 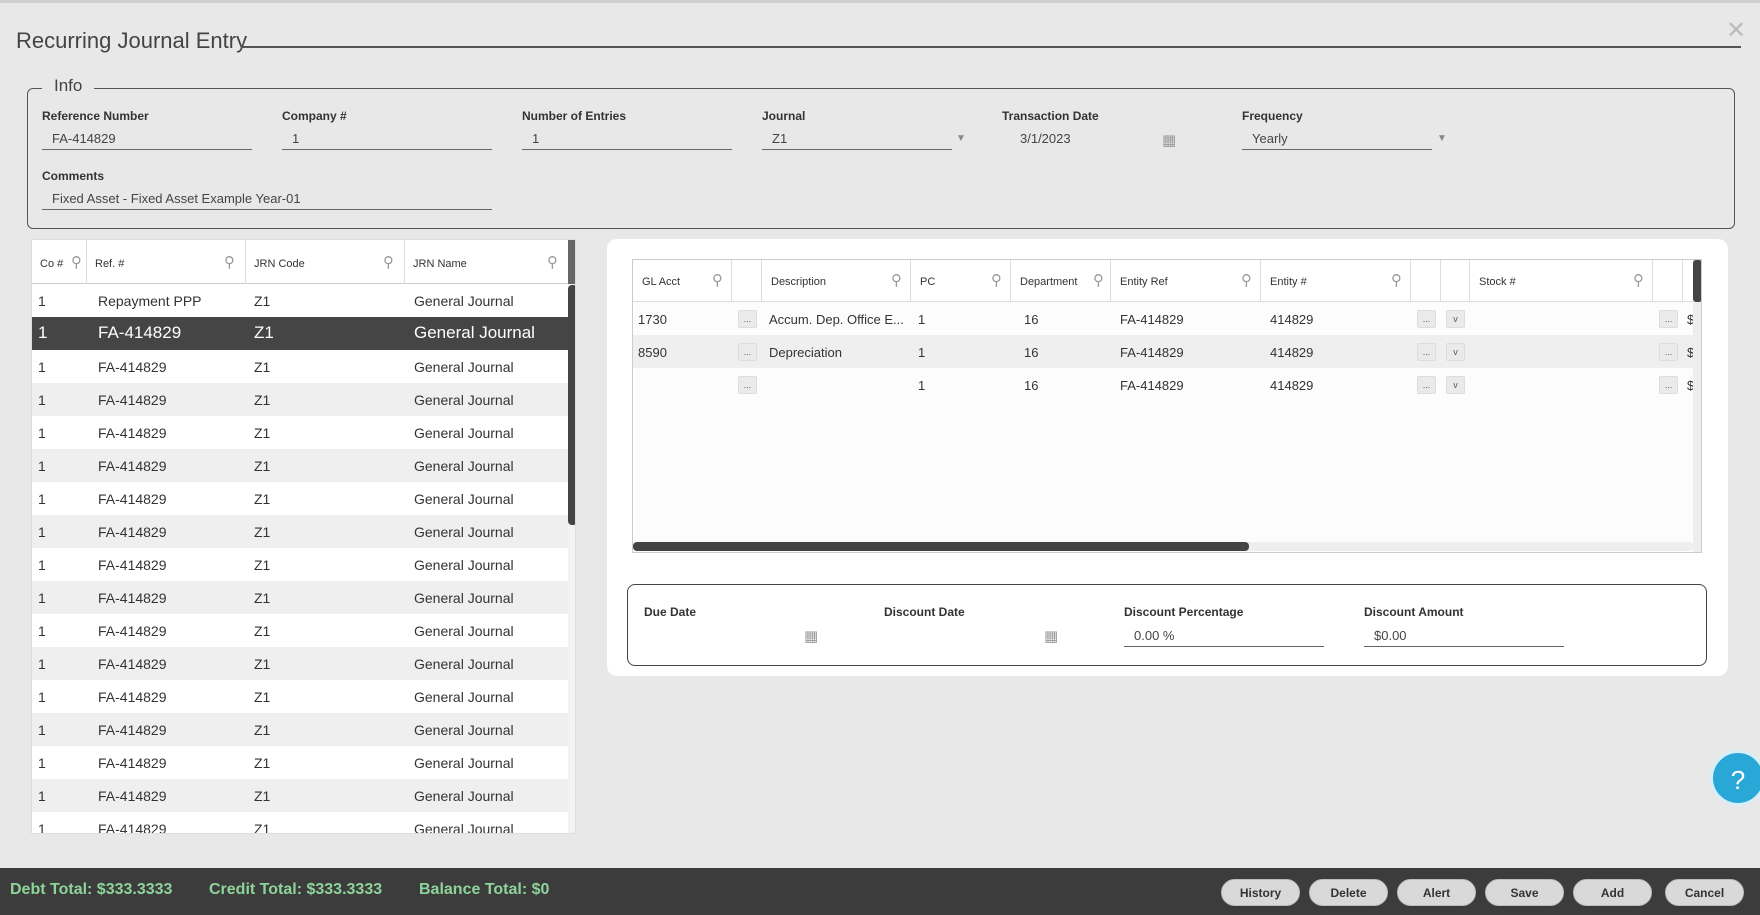 I want to click on header-stock-num: Stock # ⚲, so click(x=1561, y=281).